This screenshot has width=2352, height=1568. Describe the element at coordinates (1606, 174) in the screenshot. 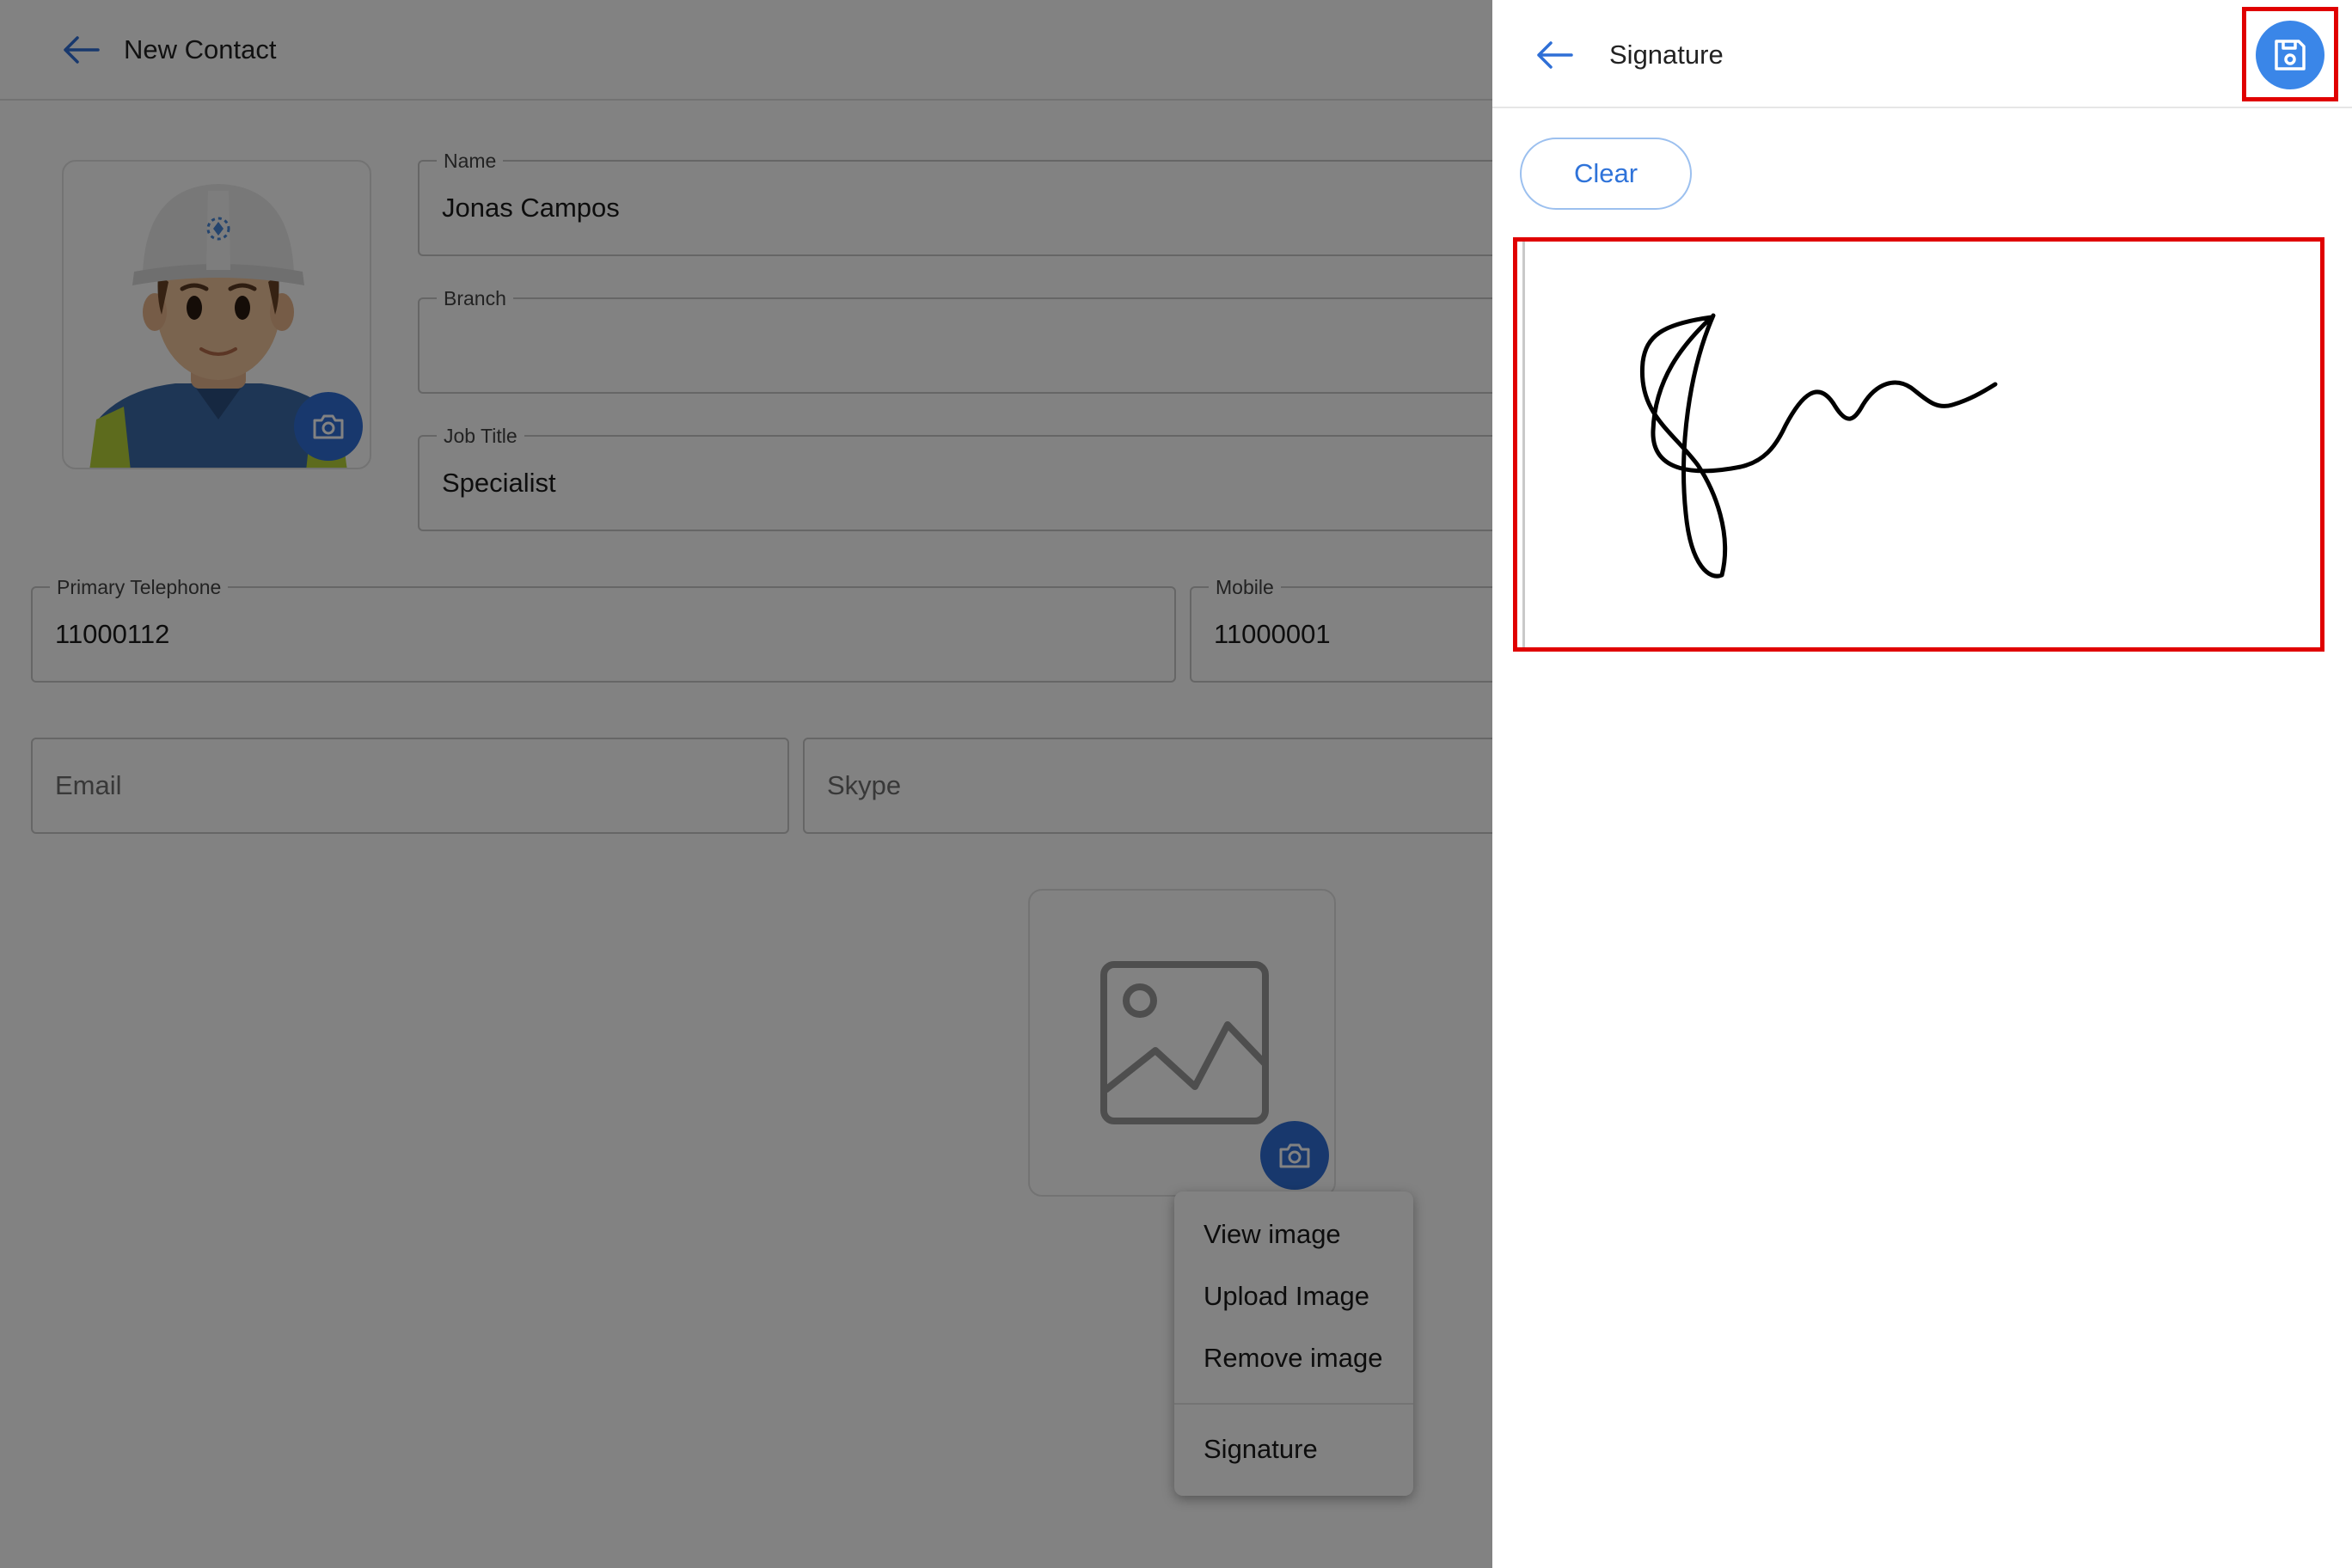

I see `clear-button: Clear` at that location.